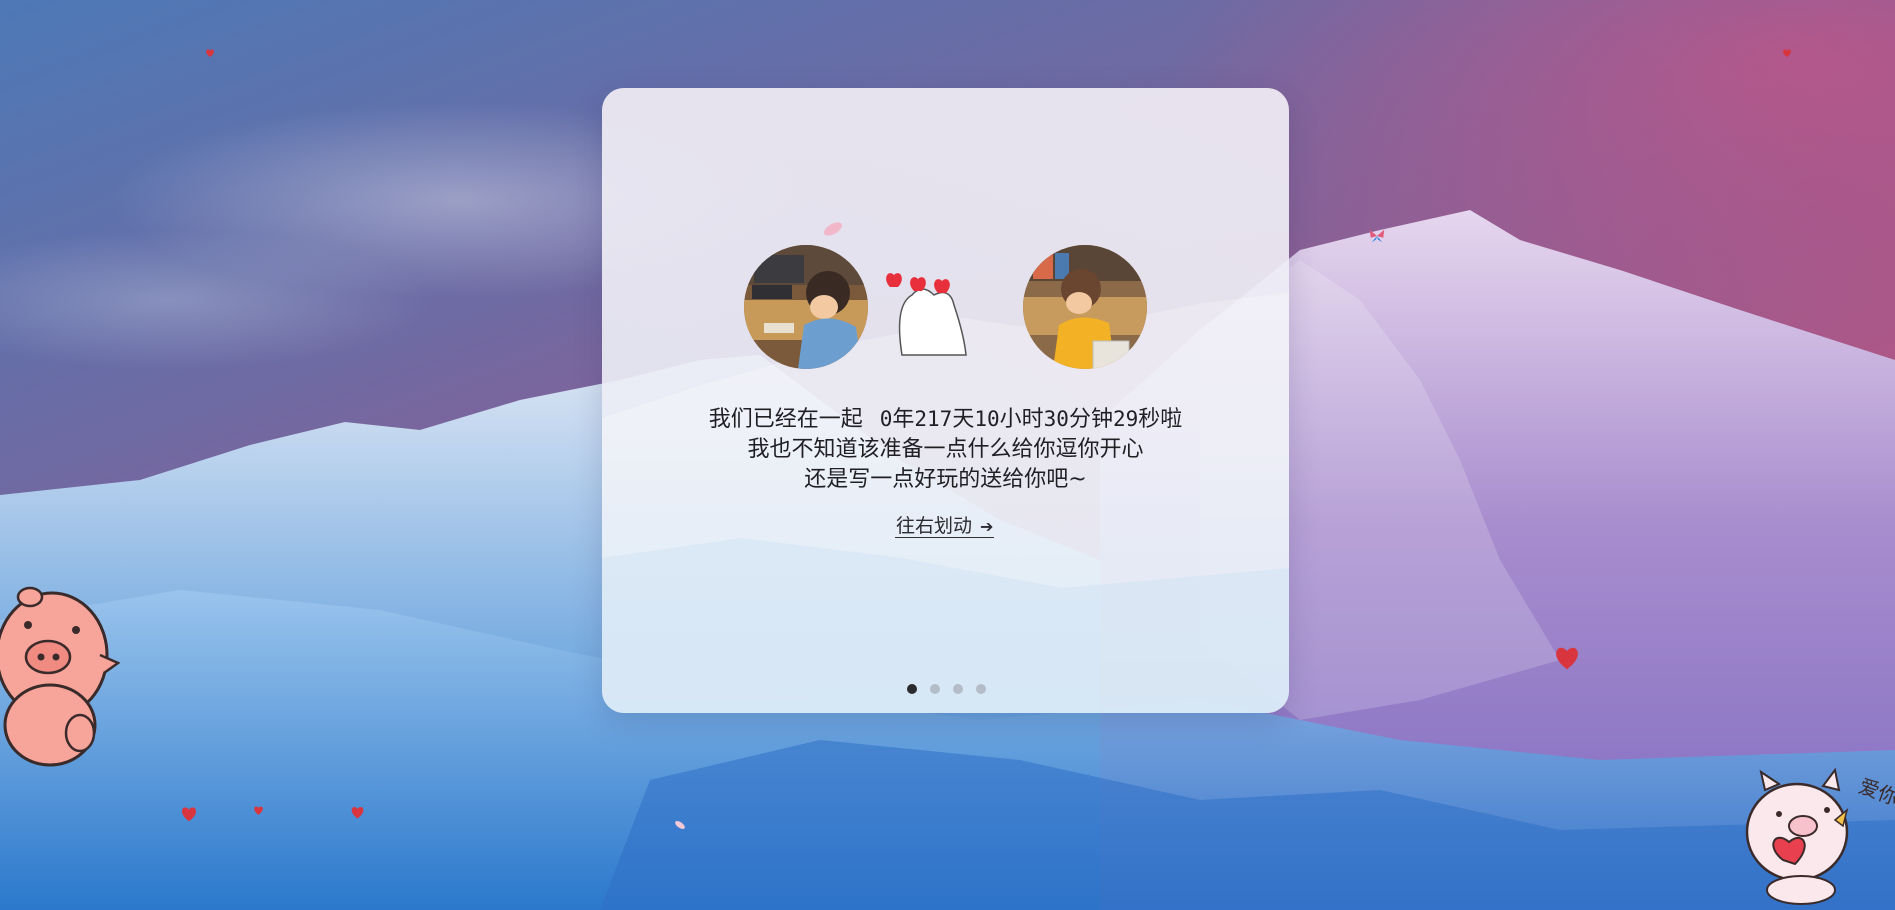 The width and height of the screenshot is (1895, 910). Describe the element at coordinates (946, 689) in the screenshot. I see `slide-pagination` at that location.